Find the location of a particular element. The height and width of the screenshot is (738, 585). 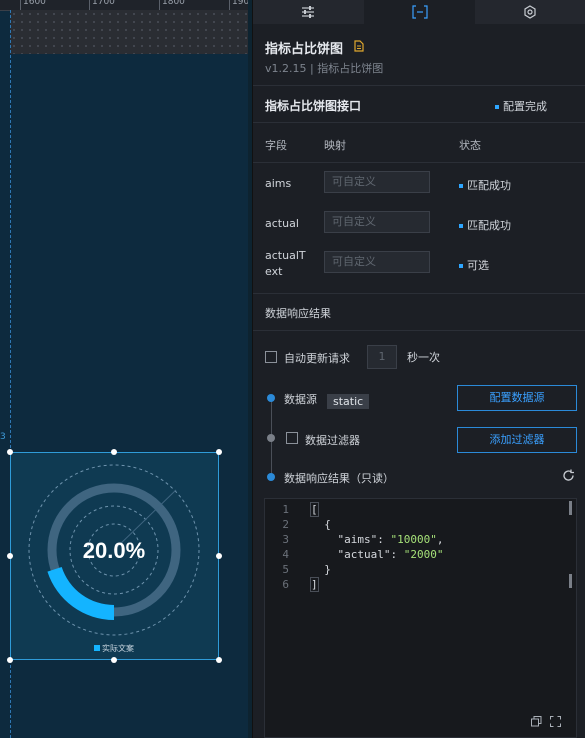

pie-chart: 20.0% 实际文案 is located at coordinates (114, 558).